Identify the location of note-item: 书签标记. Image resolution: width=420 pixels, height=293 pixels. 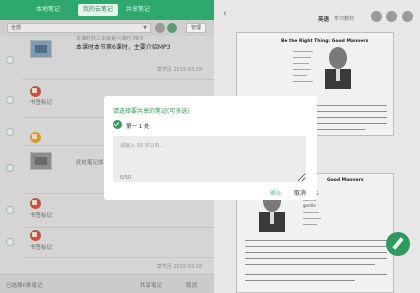
(107, 243).